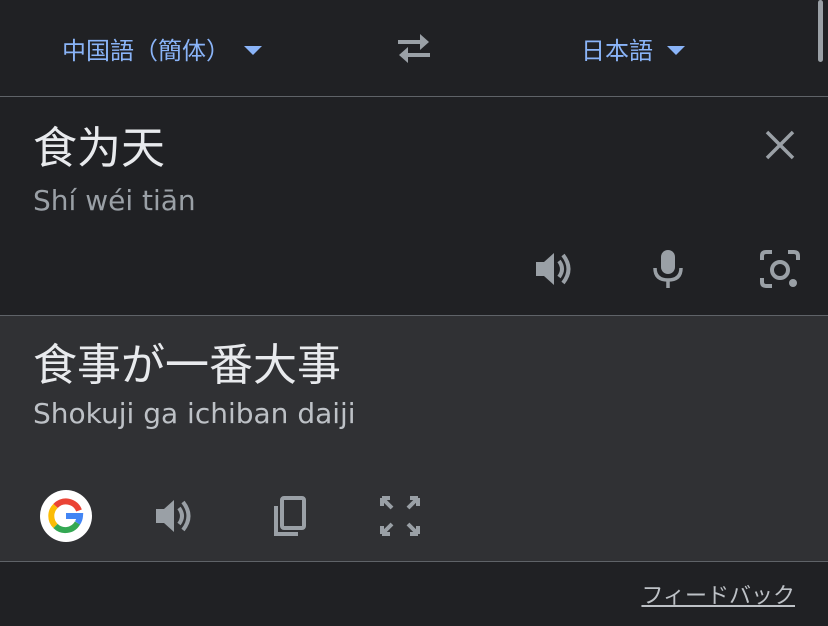 The image size is (828, 626). I want to click on translation-text: 食事が一番大事, so click(187, 365).